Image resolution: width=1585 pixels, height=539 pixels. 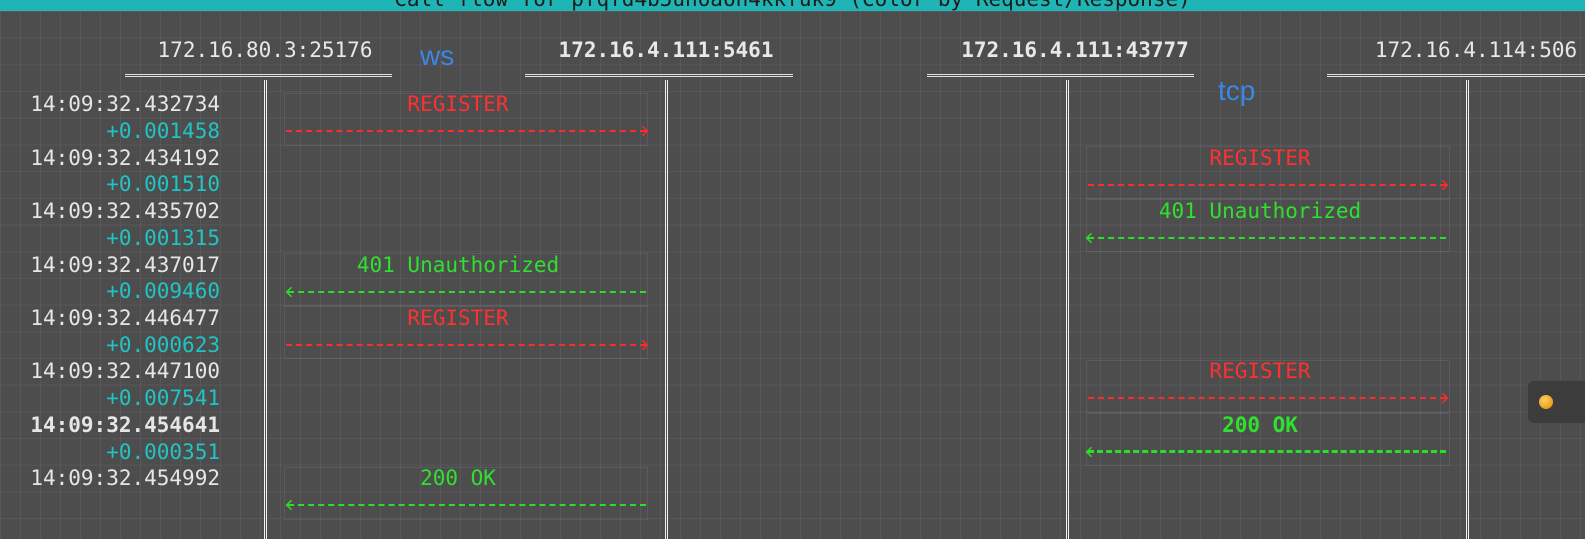 I want to click on timestamp-selected: 14:09:32.454641, so click(x=125, y=425).